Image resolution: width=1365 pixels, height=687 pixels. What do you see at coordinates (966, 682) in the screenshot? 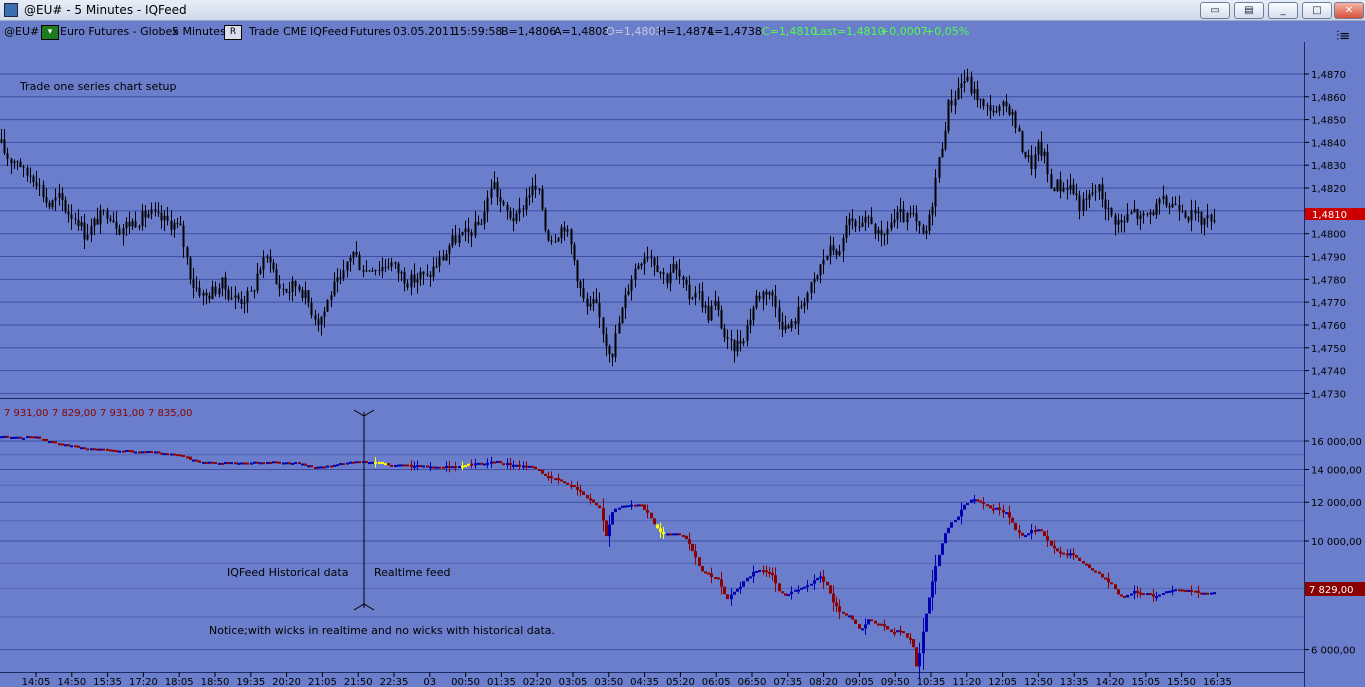
I see `time-axis-label: 11:20` at bounding box center [966, 682].